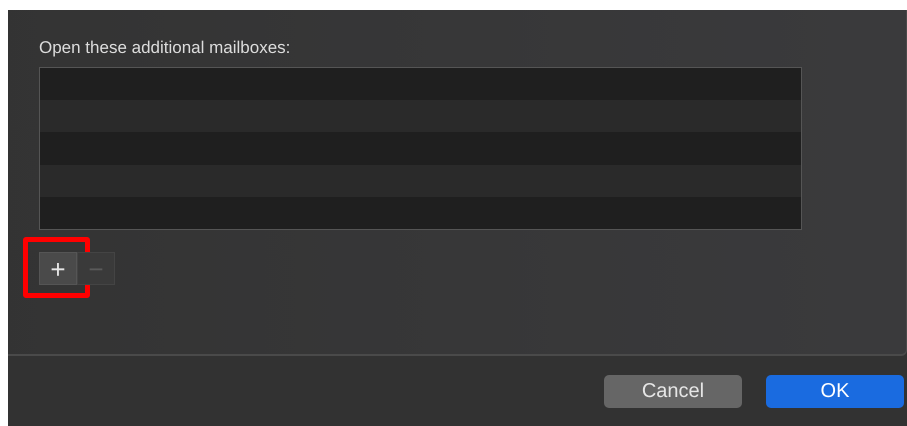 This screenshot has height=426, width=907. I want to click on cancel-button: Cancel, so click(673, 391).